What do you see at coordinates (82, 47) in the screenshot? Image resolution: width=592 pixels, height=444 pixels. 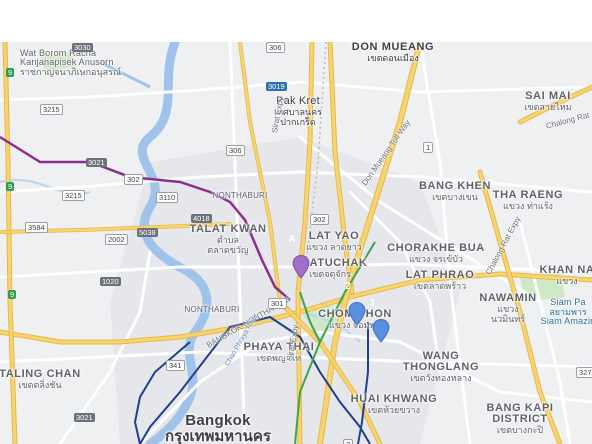 I see `shield-3030: 3030` at bounding box center [82, 47].